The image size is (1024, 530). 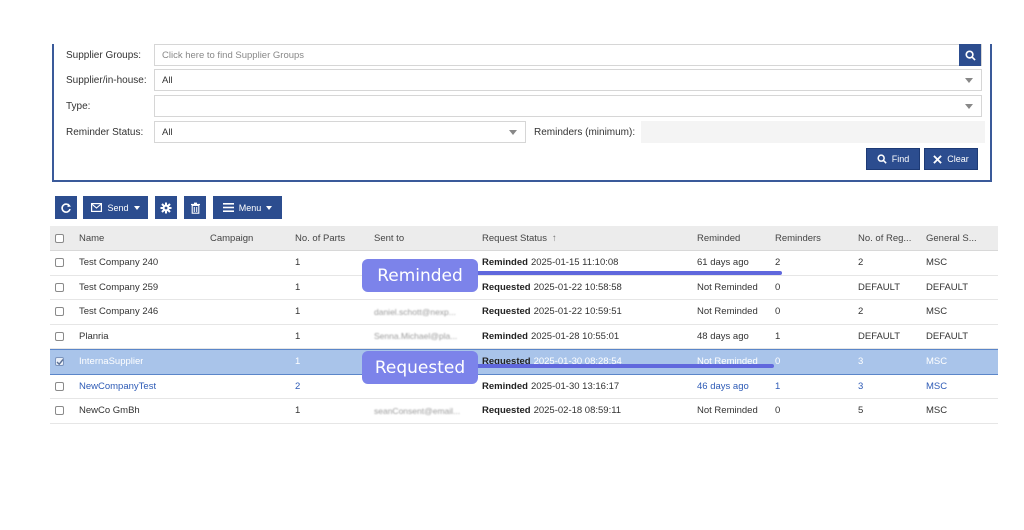 What do you see at coordinates (550, 387) in the screenshot?
I see `cell-request-status: Reminded 2025-01-30 13:16:17` at bounding box center [550, 387].